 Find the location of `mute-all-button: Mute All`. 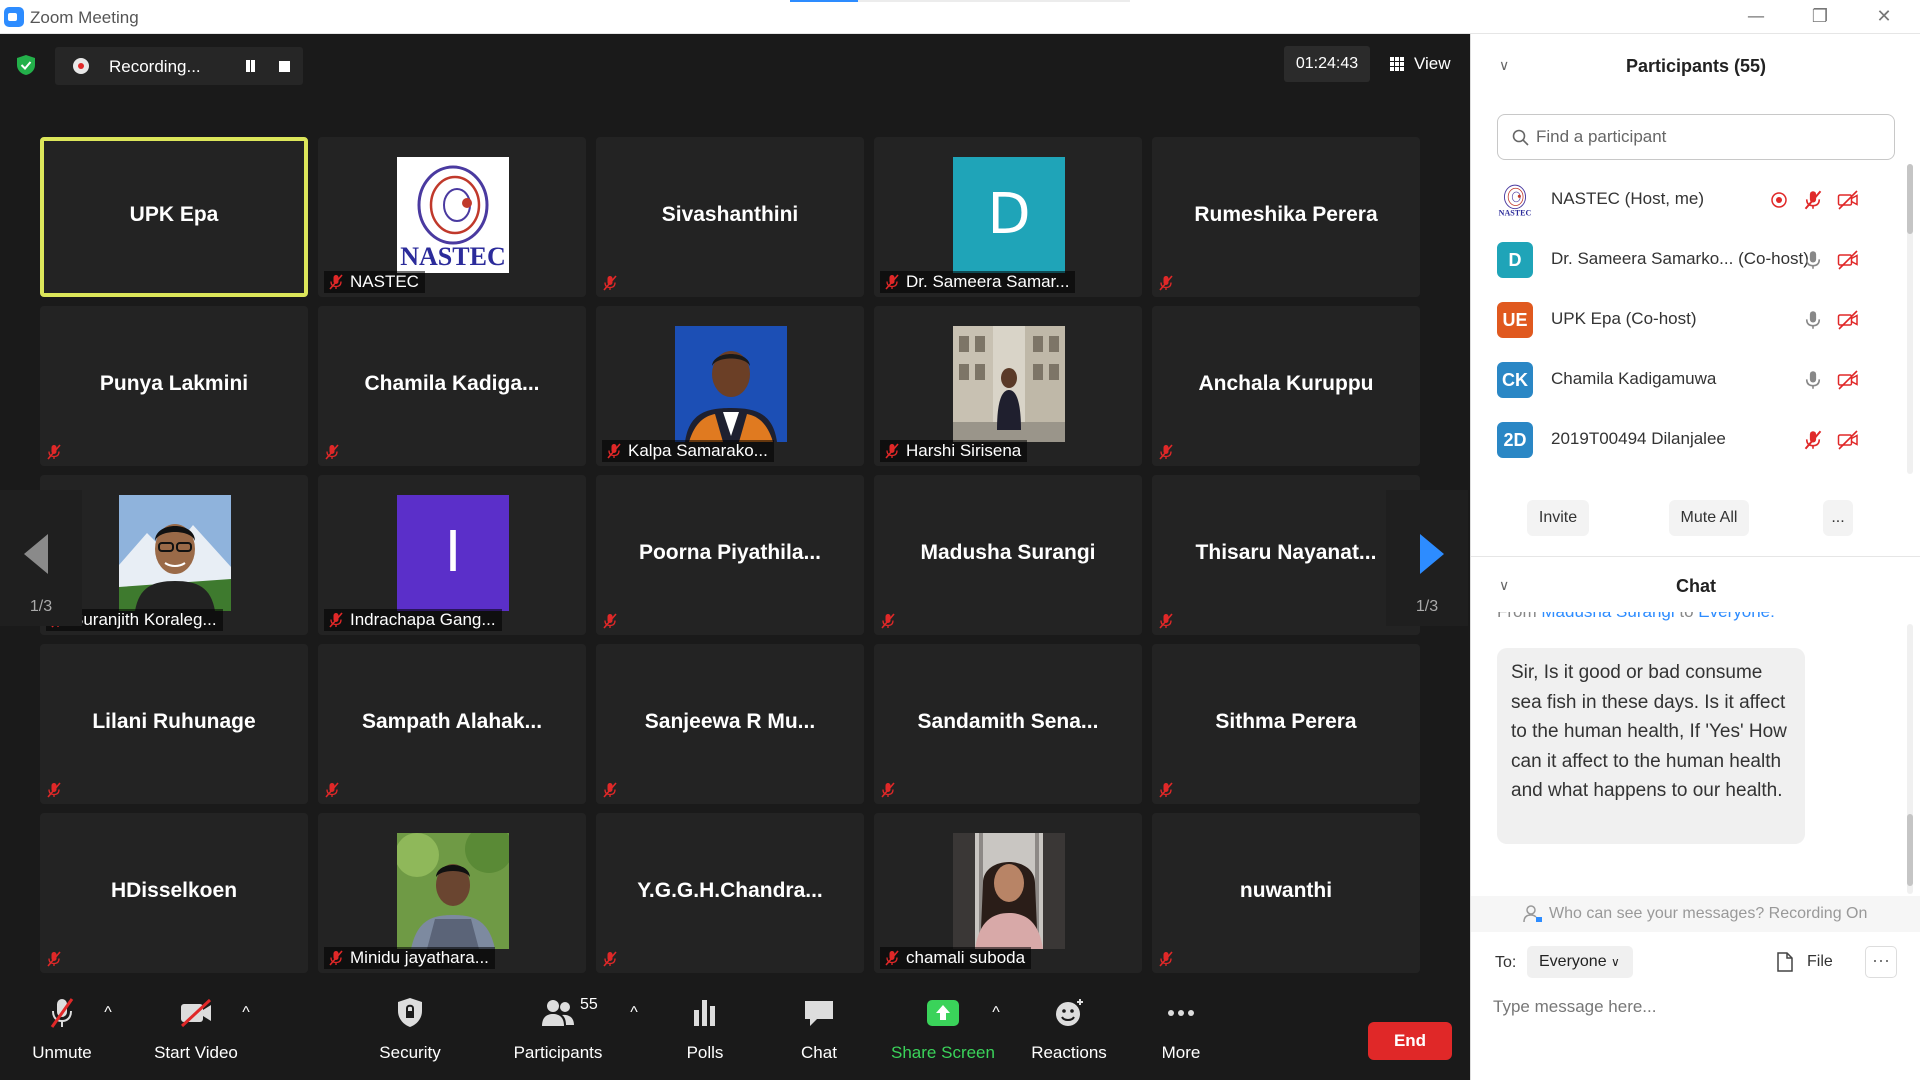

mute-all-button: Mute All is located at coordinates (1709, 518).